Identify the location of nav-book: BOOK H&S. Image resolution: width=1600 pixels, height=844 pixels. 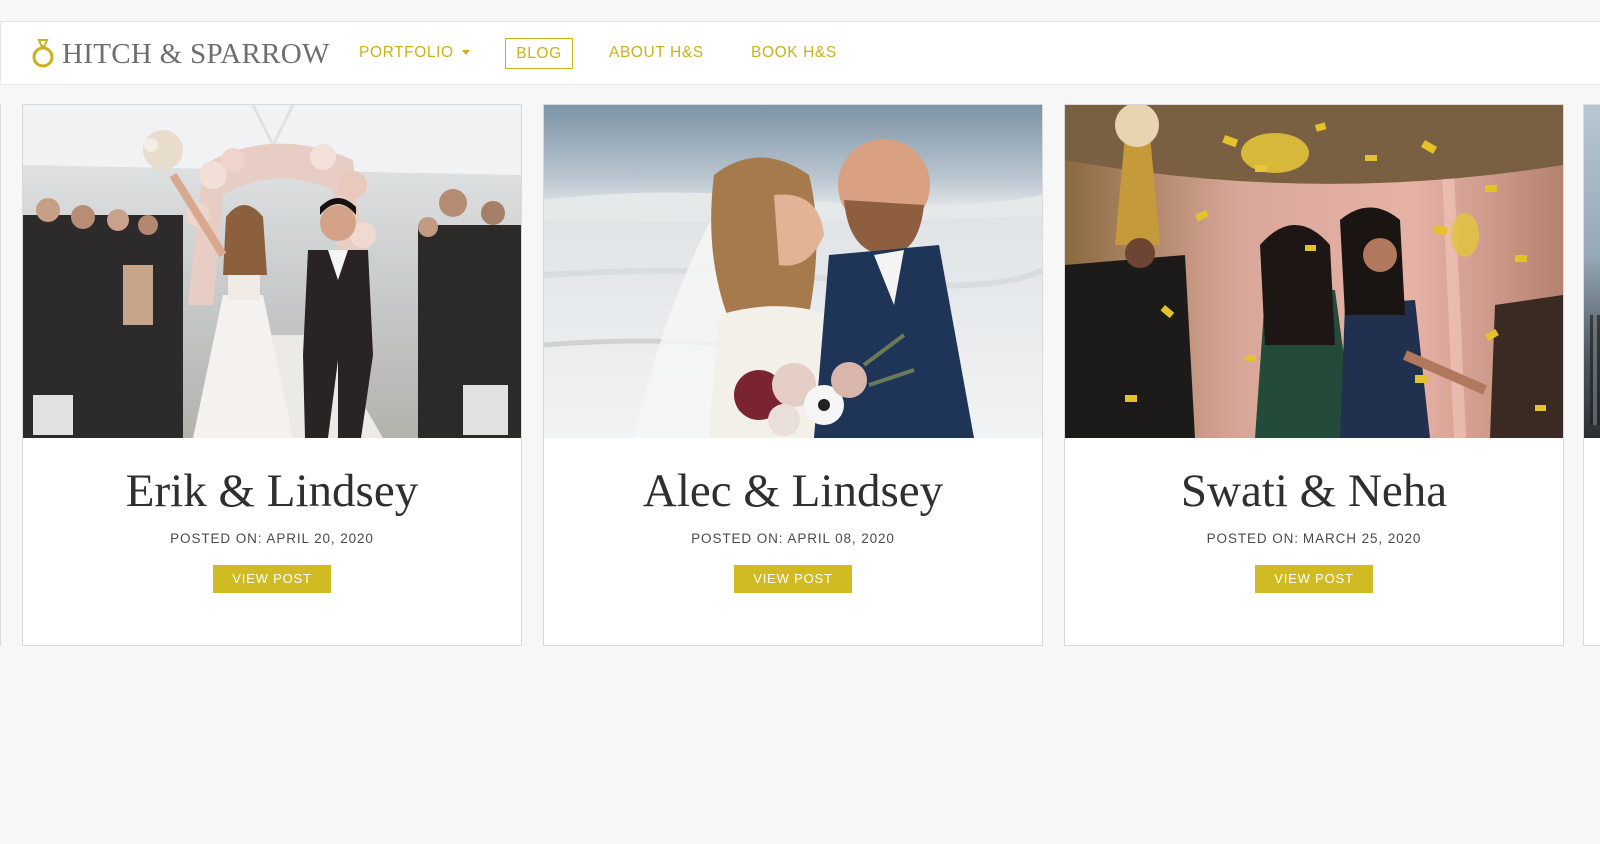
(794, 53).